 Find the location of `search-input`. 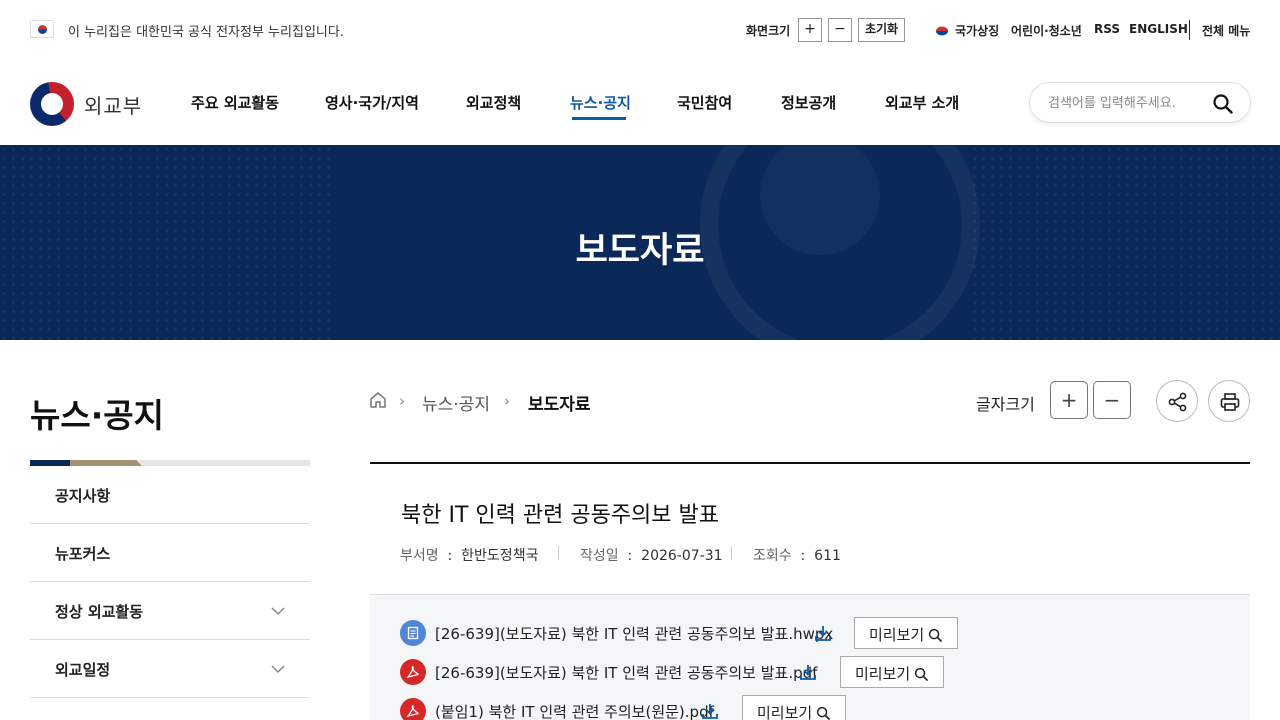

search-input is located at coordinates (1128, 103).